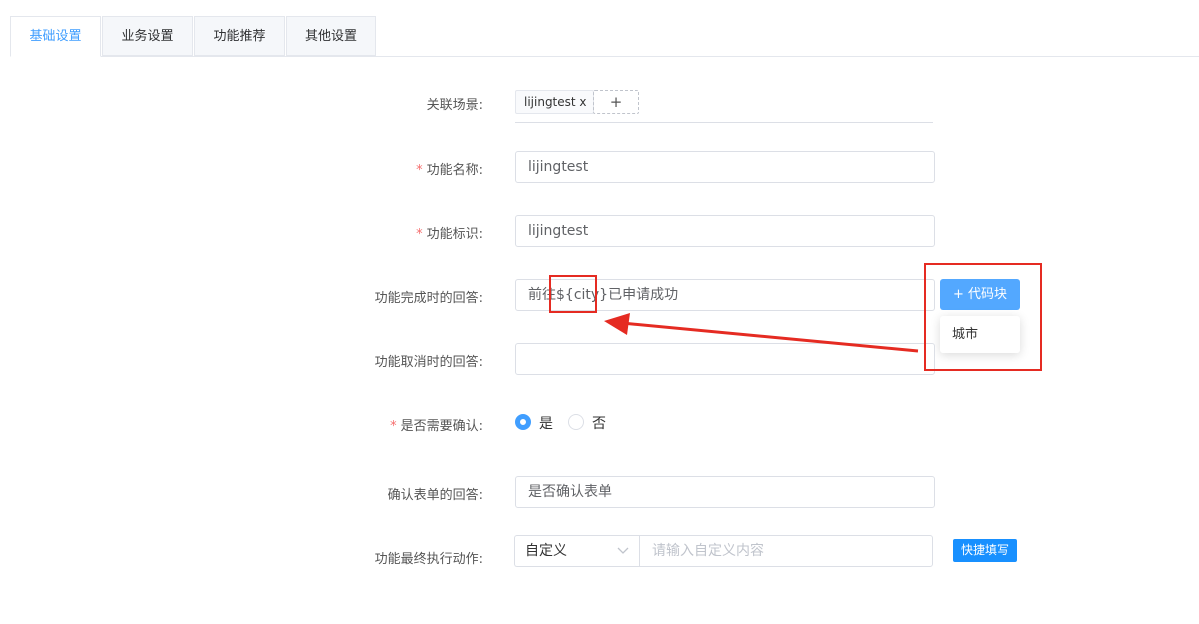 This screenshot has height=624, width=1199. What do you see at coordinates (761, 333) in the screenshot?
I see `annotation-arrow` at bounding box center [761, 333].